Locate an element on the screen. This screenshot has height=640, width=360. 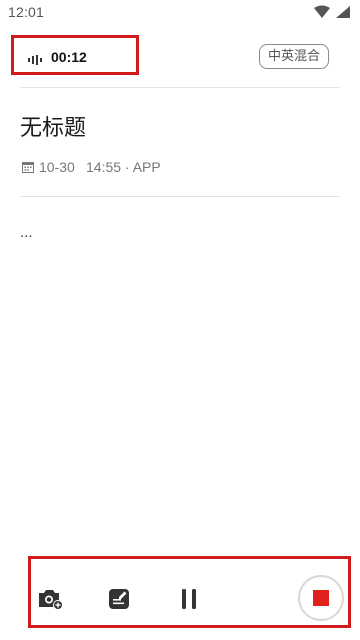
cellular-signal-icon is located at coordinates (343, 12).